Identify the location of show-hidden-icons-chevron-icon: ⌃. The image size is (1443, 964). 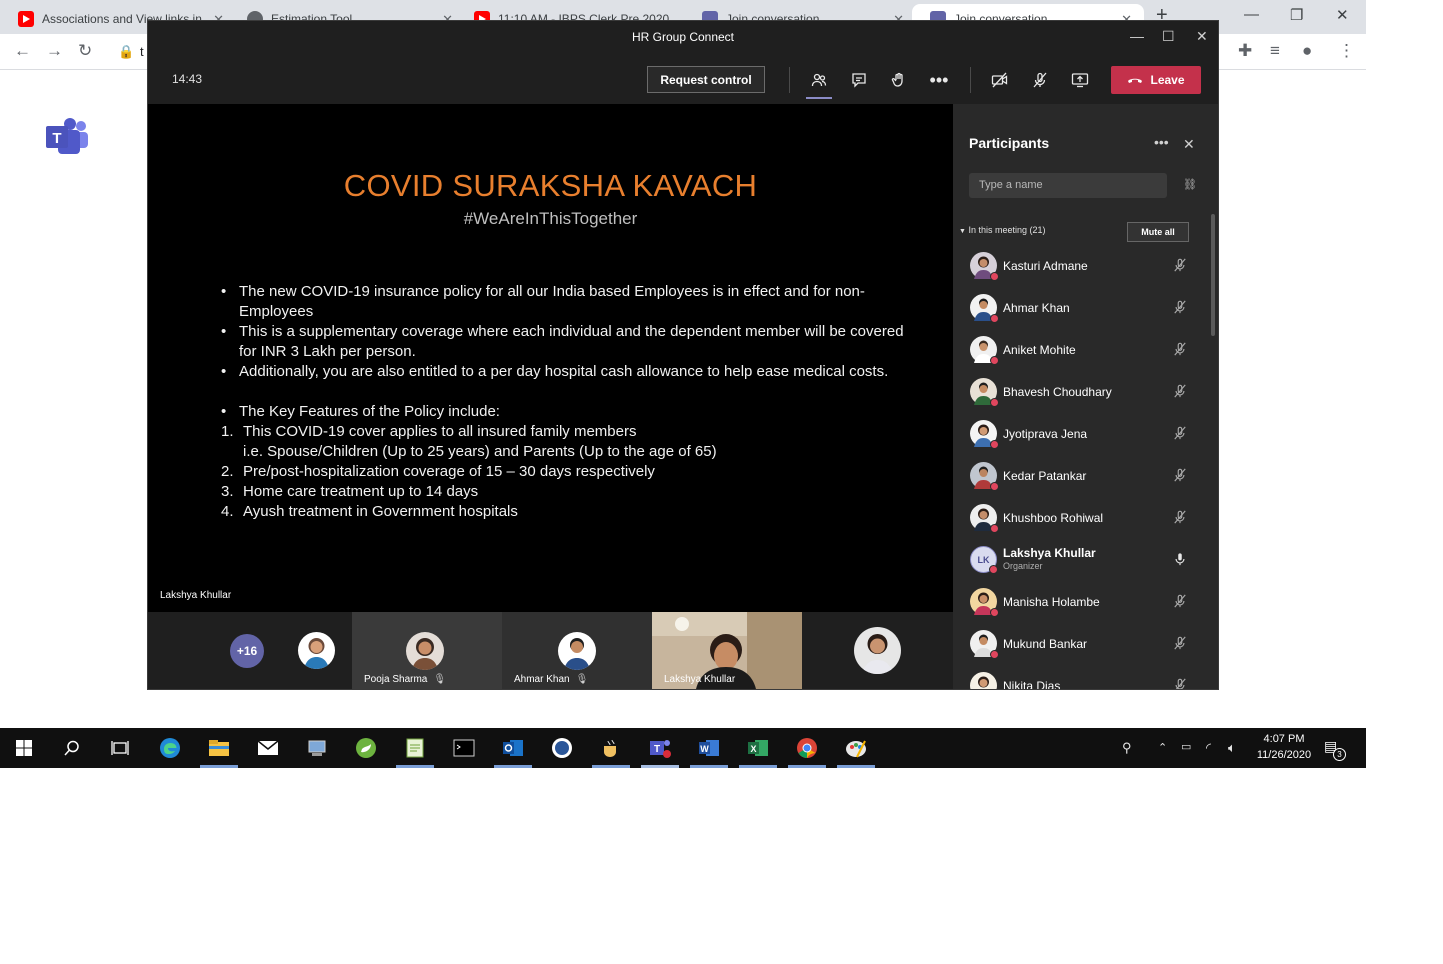
(1162, 747).